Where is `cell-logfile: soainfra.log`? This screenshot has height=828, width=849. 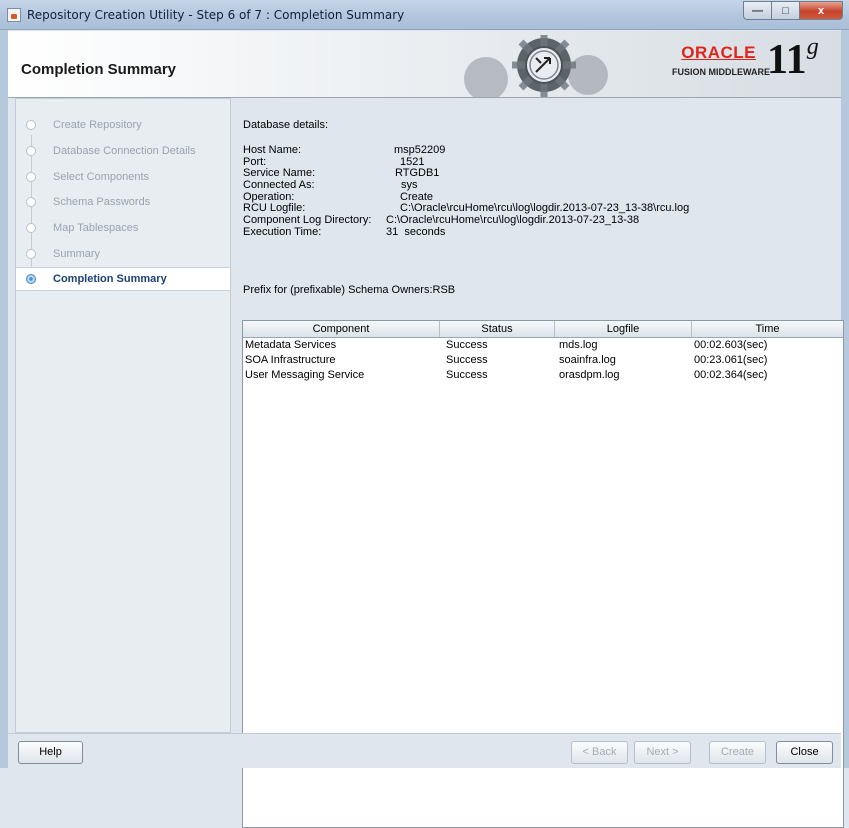
cell-logfile: soainfra.log is located at coordinates (587, 360).